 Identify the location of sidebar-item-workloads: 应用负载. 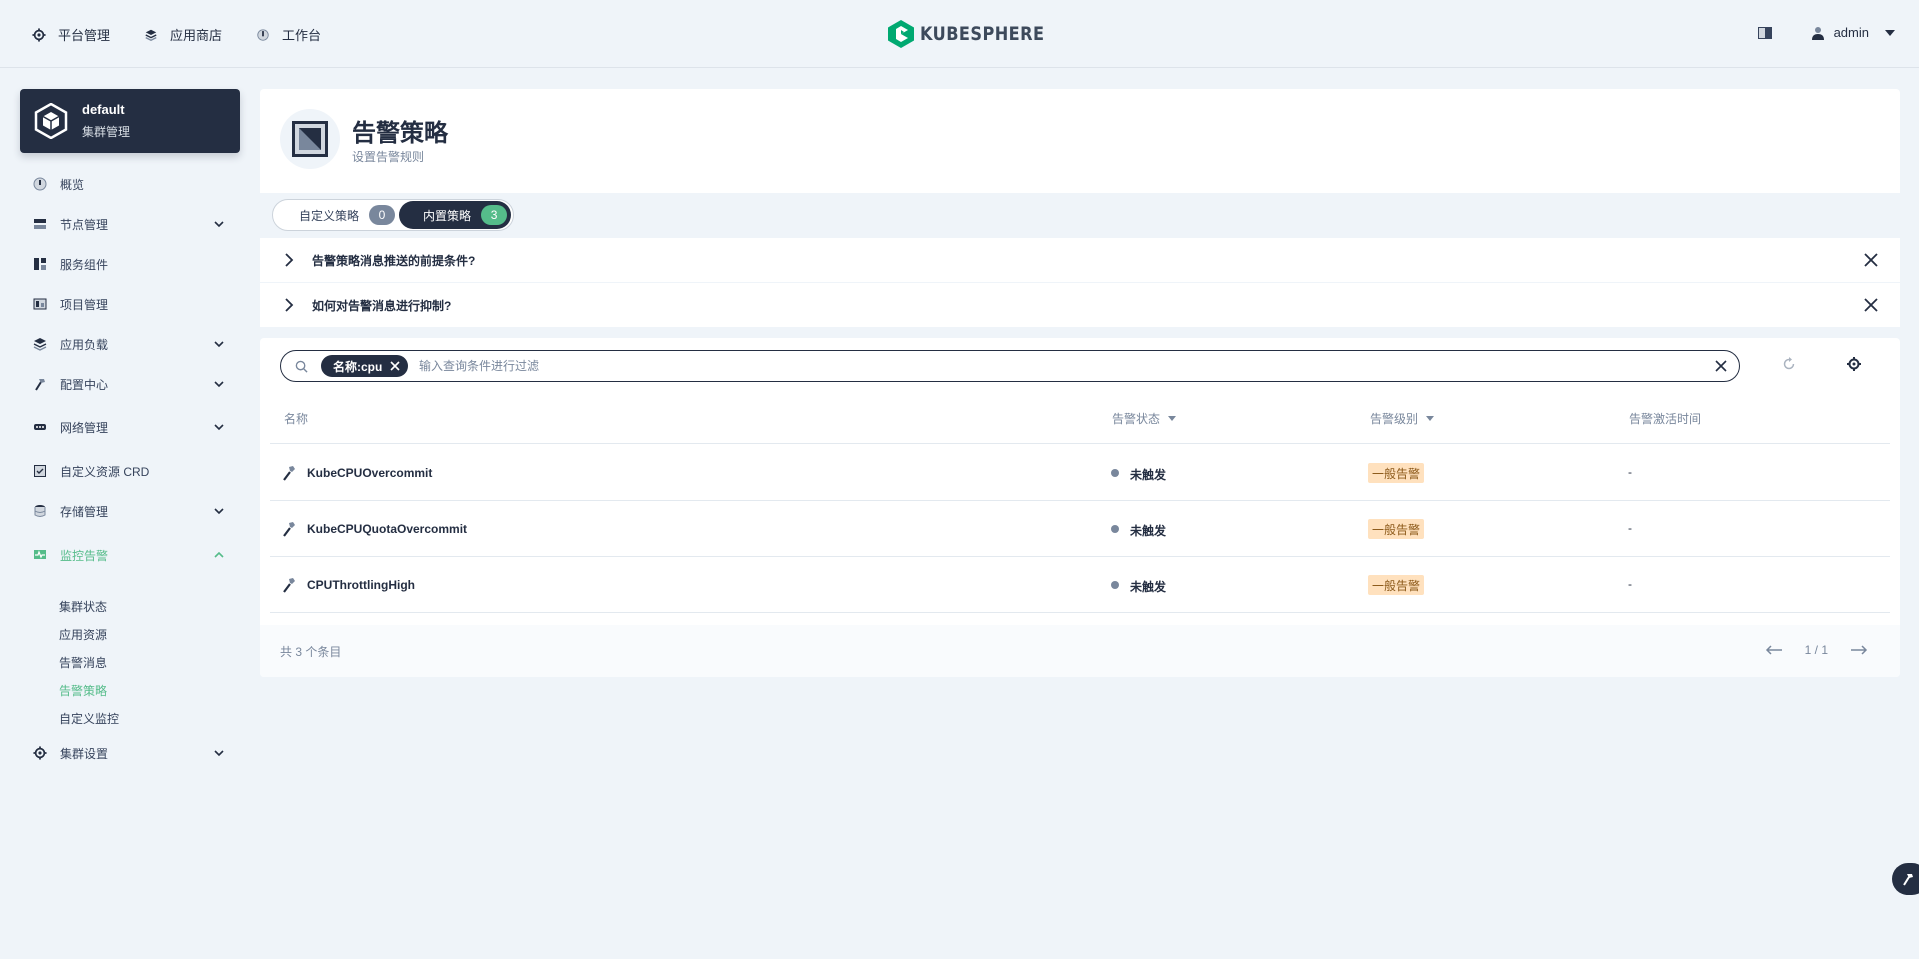
(130, 344).